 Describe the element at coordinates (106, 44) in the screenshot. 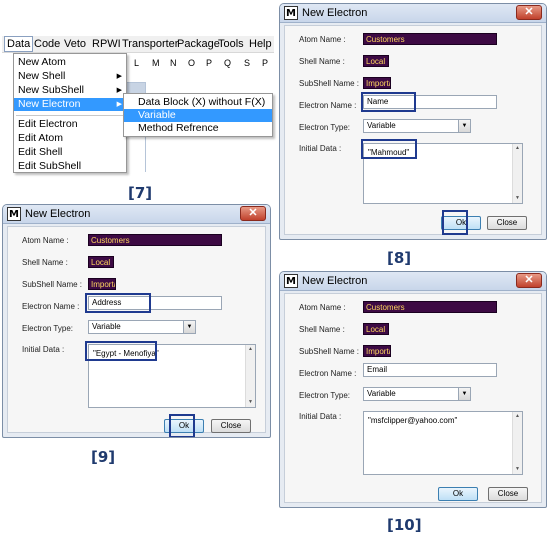

I see `menu-rpwi: RPWI` at that location.